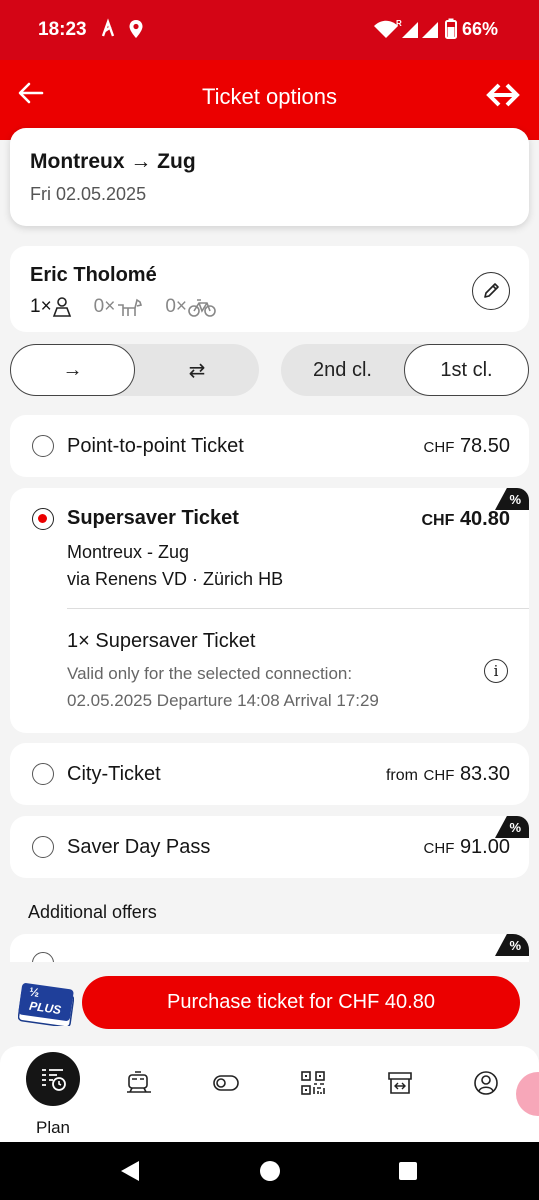  I want to click on system-recents-icon, so click(408, 1171).